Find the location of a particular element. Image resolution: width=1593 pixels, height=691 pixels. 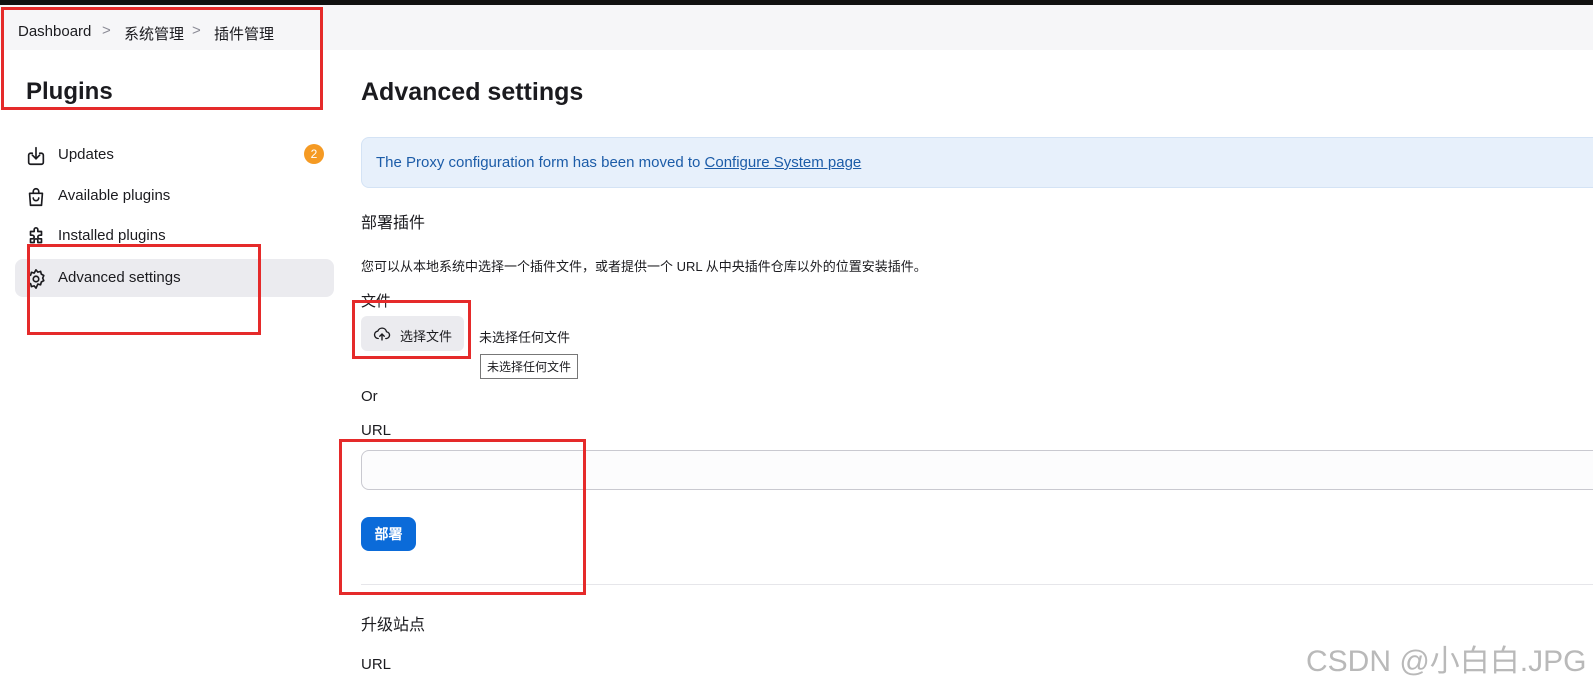

file-status-text: 未选择任何文件 is located at coordinates (525, 337).